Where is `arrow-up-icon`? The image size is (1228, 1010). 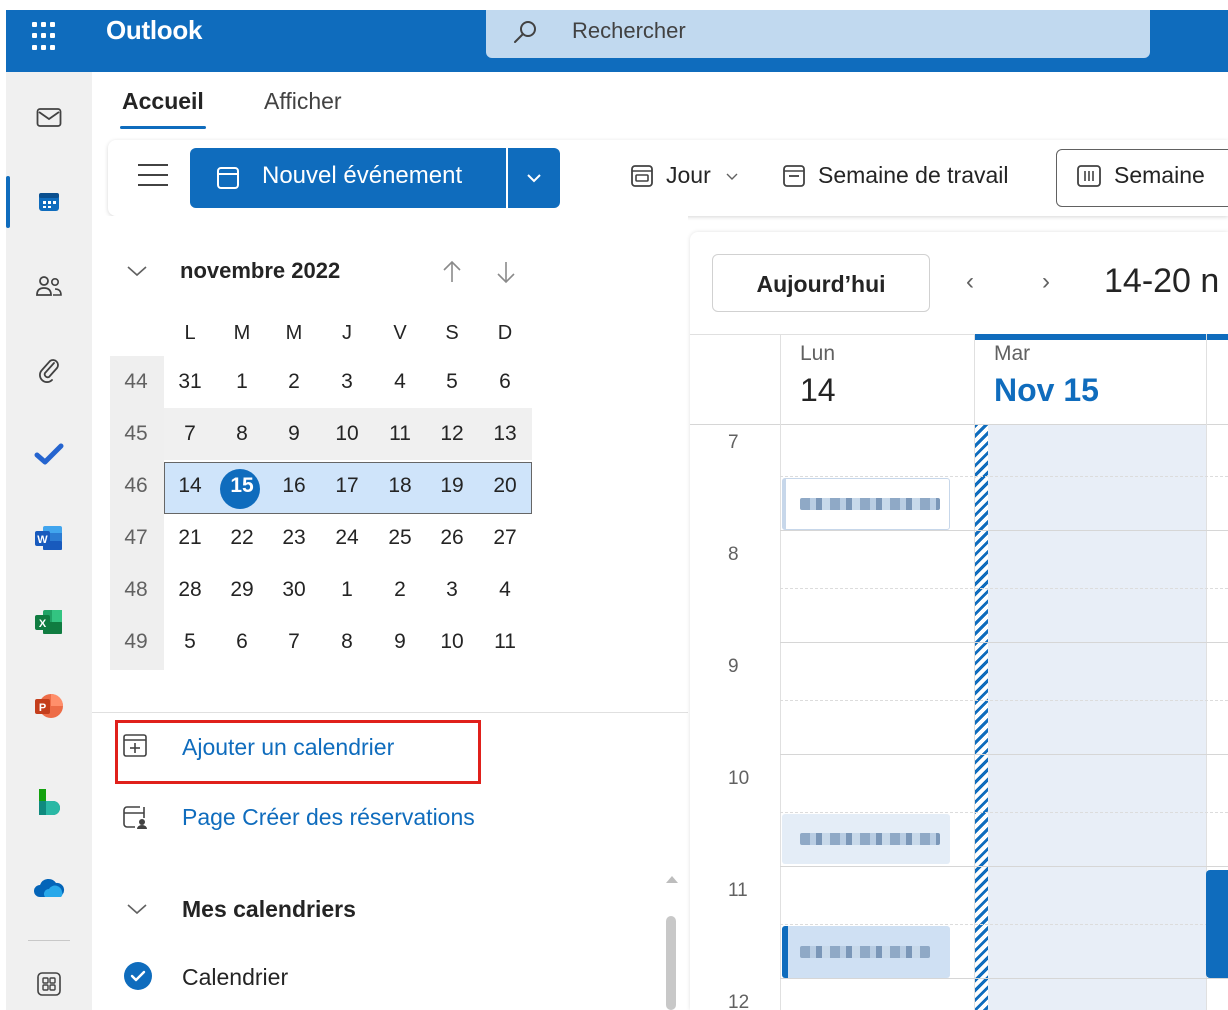
arrow-up-icon is located at coordinates (452, 272).